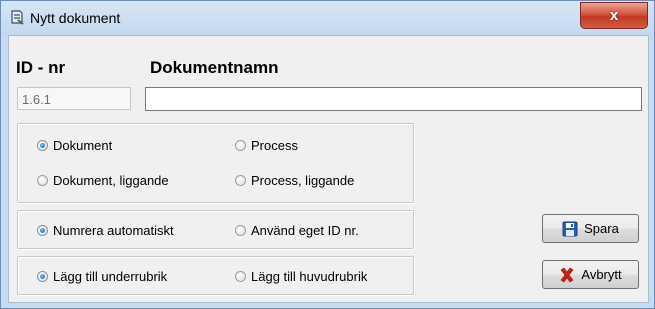  Describe the element at coordinates (113, 230) in the screenshot. I see `radio-label: Numrera automatiskt` at that location.